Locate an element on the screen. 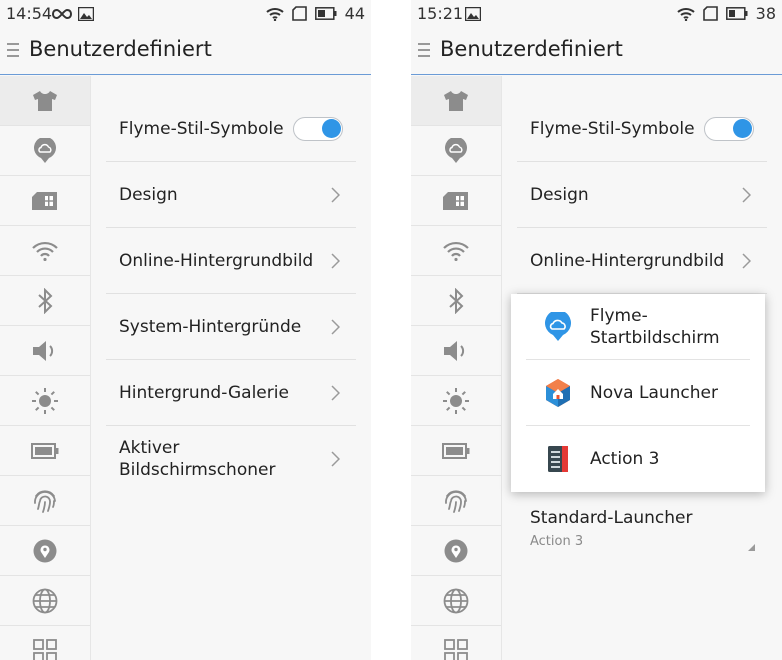 The width and height of the screenshot is (782, 660). menu-item-wallpaper-gallery: Hintergrund-Galerie is located at coordinates (231, 393).